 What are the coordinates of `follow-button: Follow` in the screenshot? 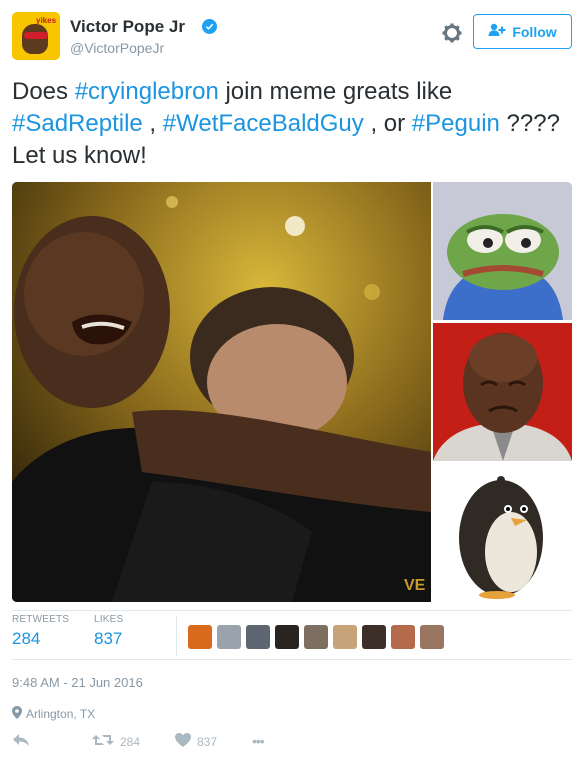 It's located at (522, 31).